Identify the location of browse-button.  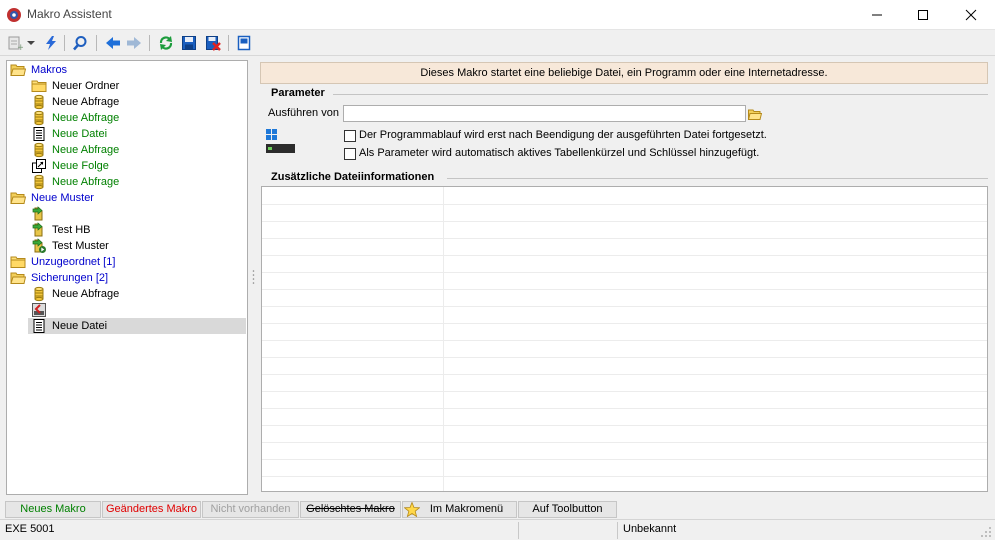
(755, 113).